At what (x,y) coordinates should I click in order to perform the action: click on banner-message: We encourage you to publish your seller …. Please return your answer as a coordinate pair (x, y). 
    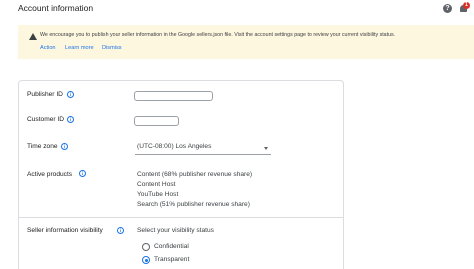
    Looking at the image, I should click on (218, 35).